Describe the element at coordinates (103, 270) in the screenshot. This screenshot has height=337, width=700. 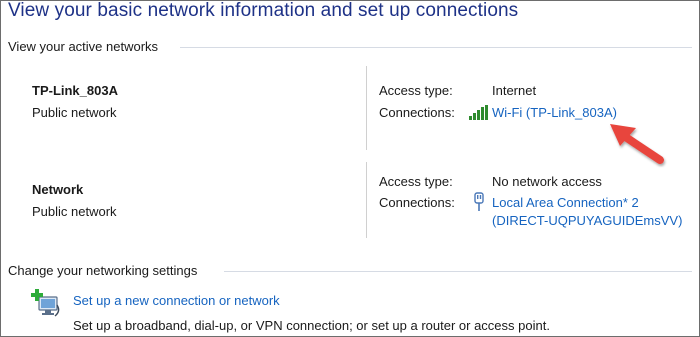
I see `change-settings-header: Change your networking settings` at that location.